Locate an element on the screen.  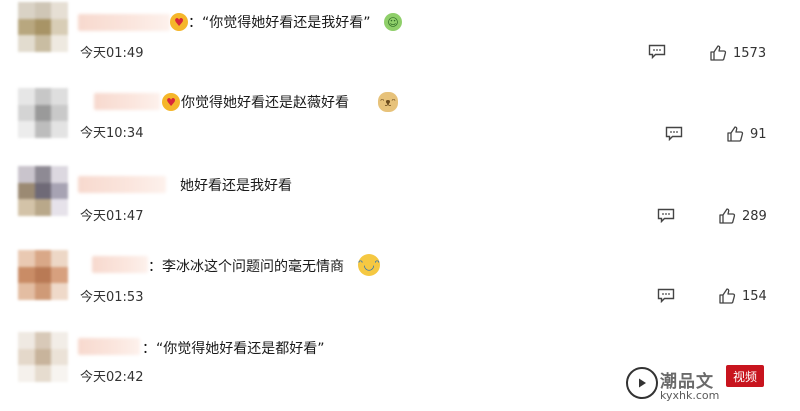
watermark-url: kyxhk.com is located at coordinates (690, 395).